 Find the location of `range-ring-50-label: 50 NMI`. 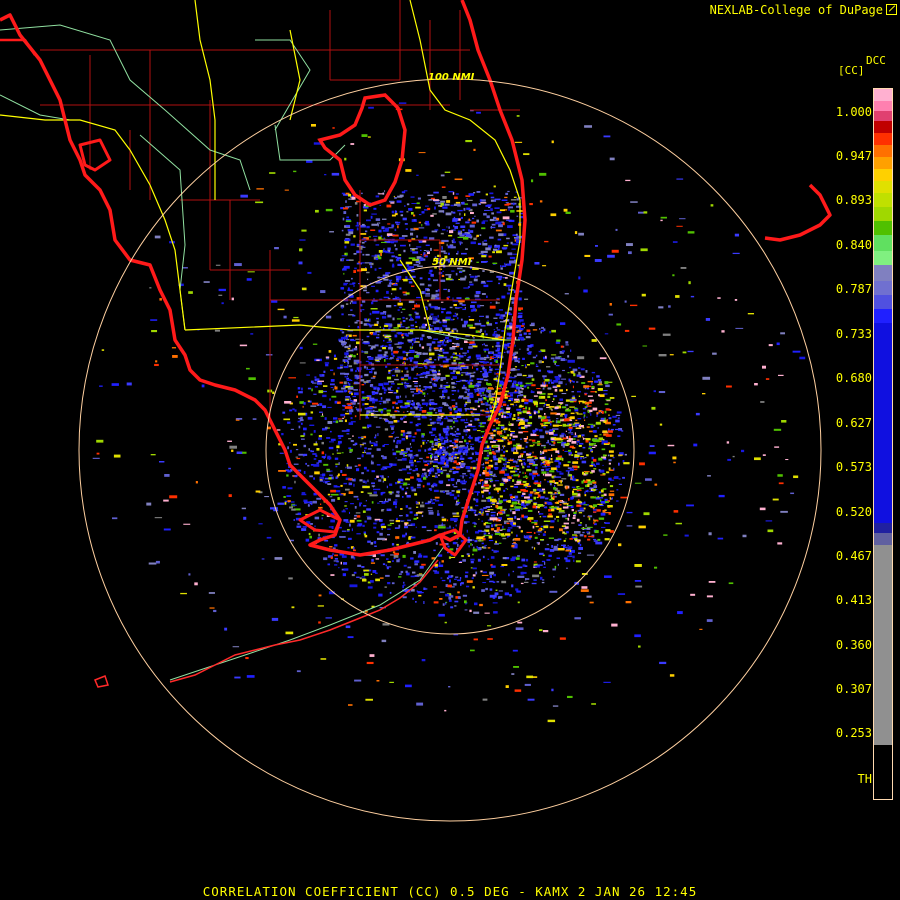

range-ring-50-label: 50 NMI is located at coordinates (452, 262).